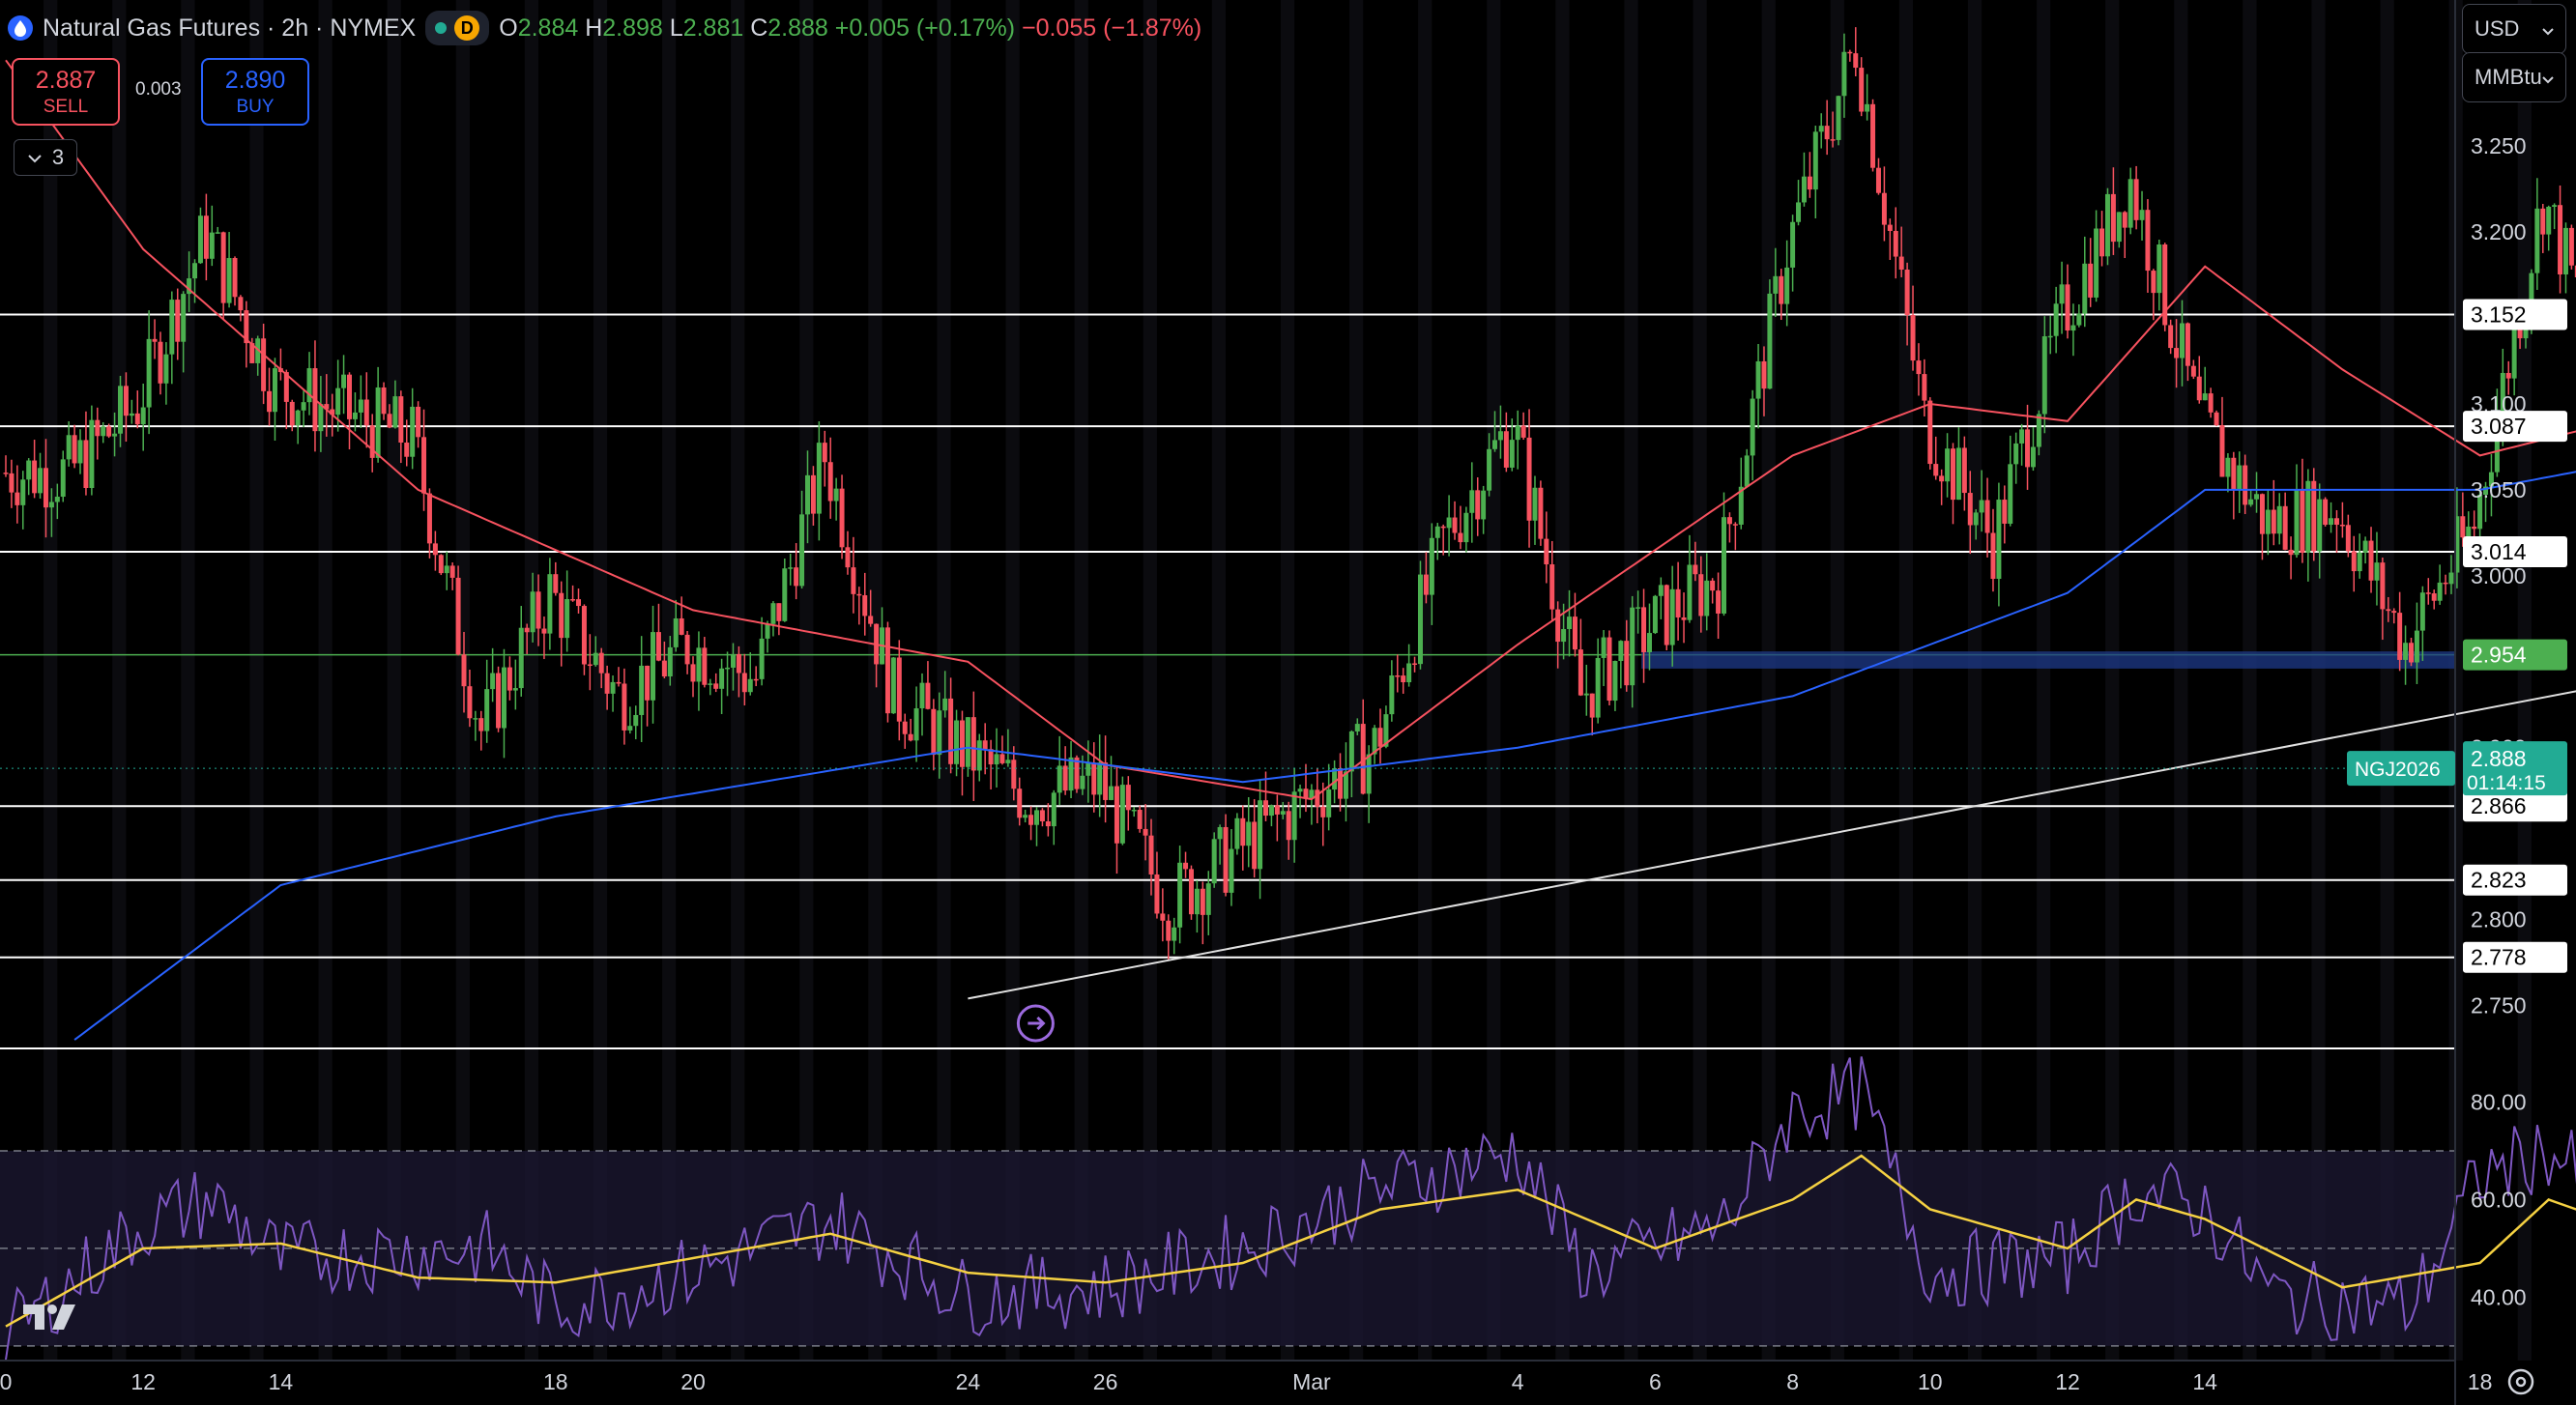  Describe the element at coordinates (442, 28) in the screenshot. I see `market-open-dot-icon` at that location.